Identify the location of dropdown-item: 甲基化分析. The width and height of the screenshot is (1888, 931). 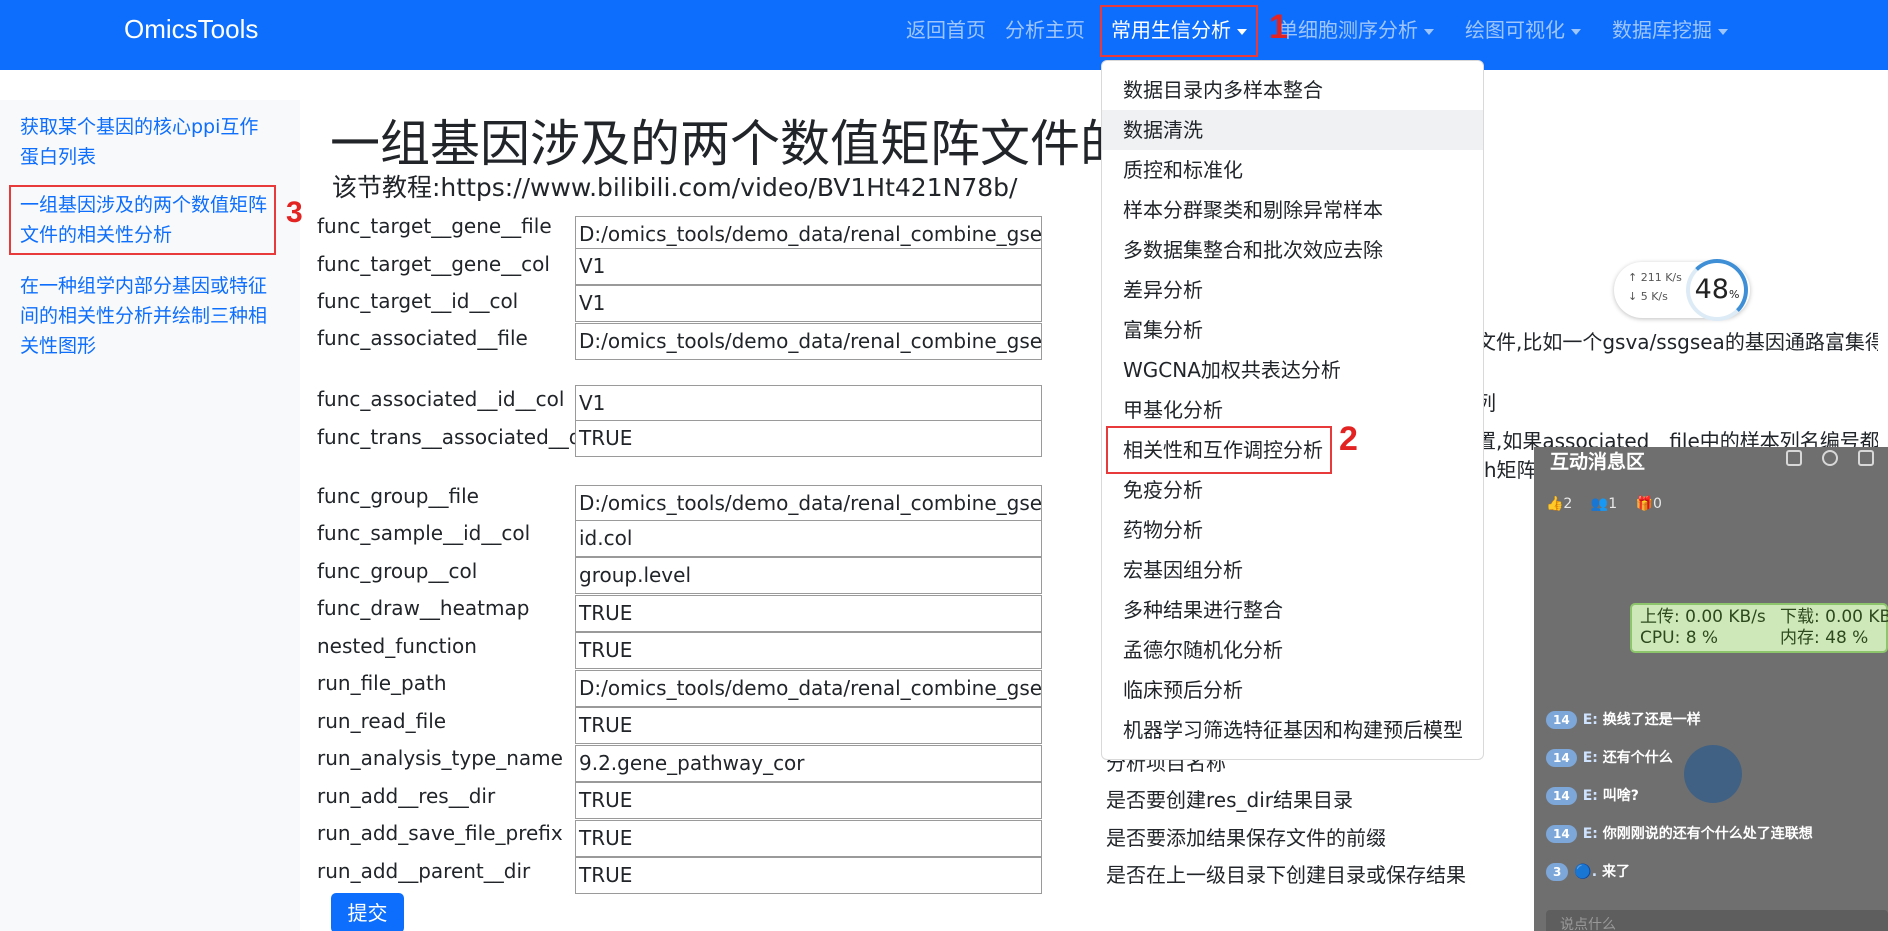
(1292, 410).